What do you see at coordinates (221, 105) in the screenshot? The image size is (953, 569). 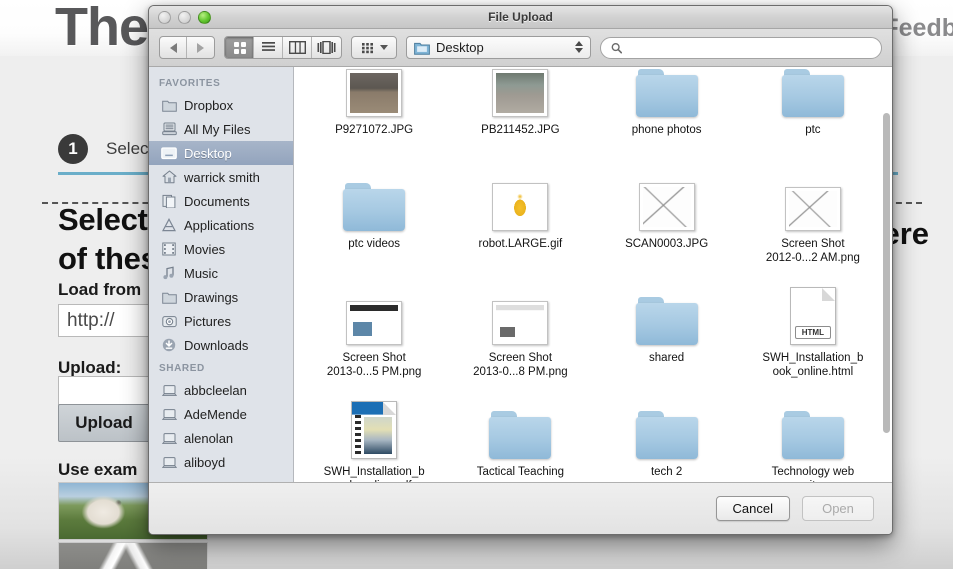 I see `sidebar-item-dropbox: Dropbox` at bounding box center [221, 105].